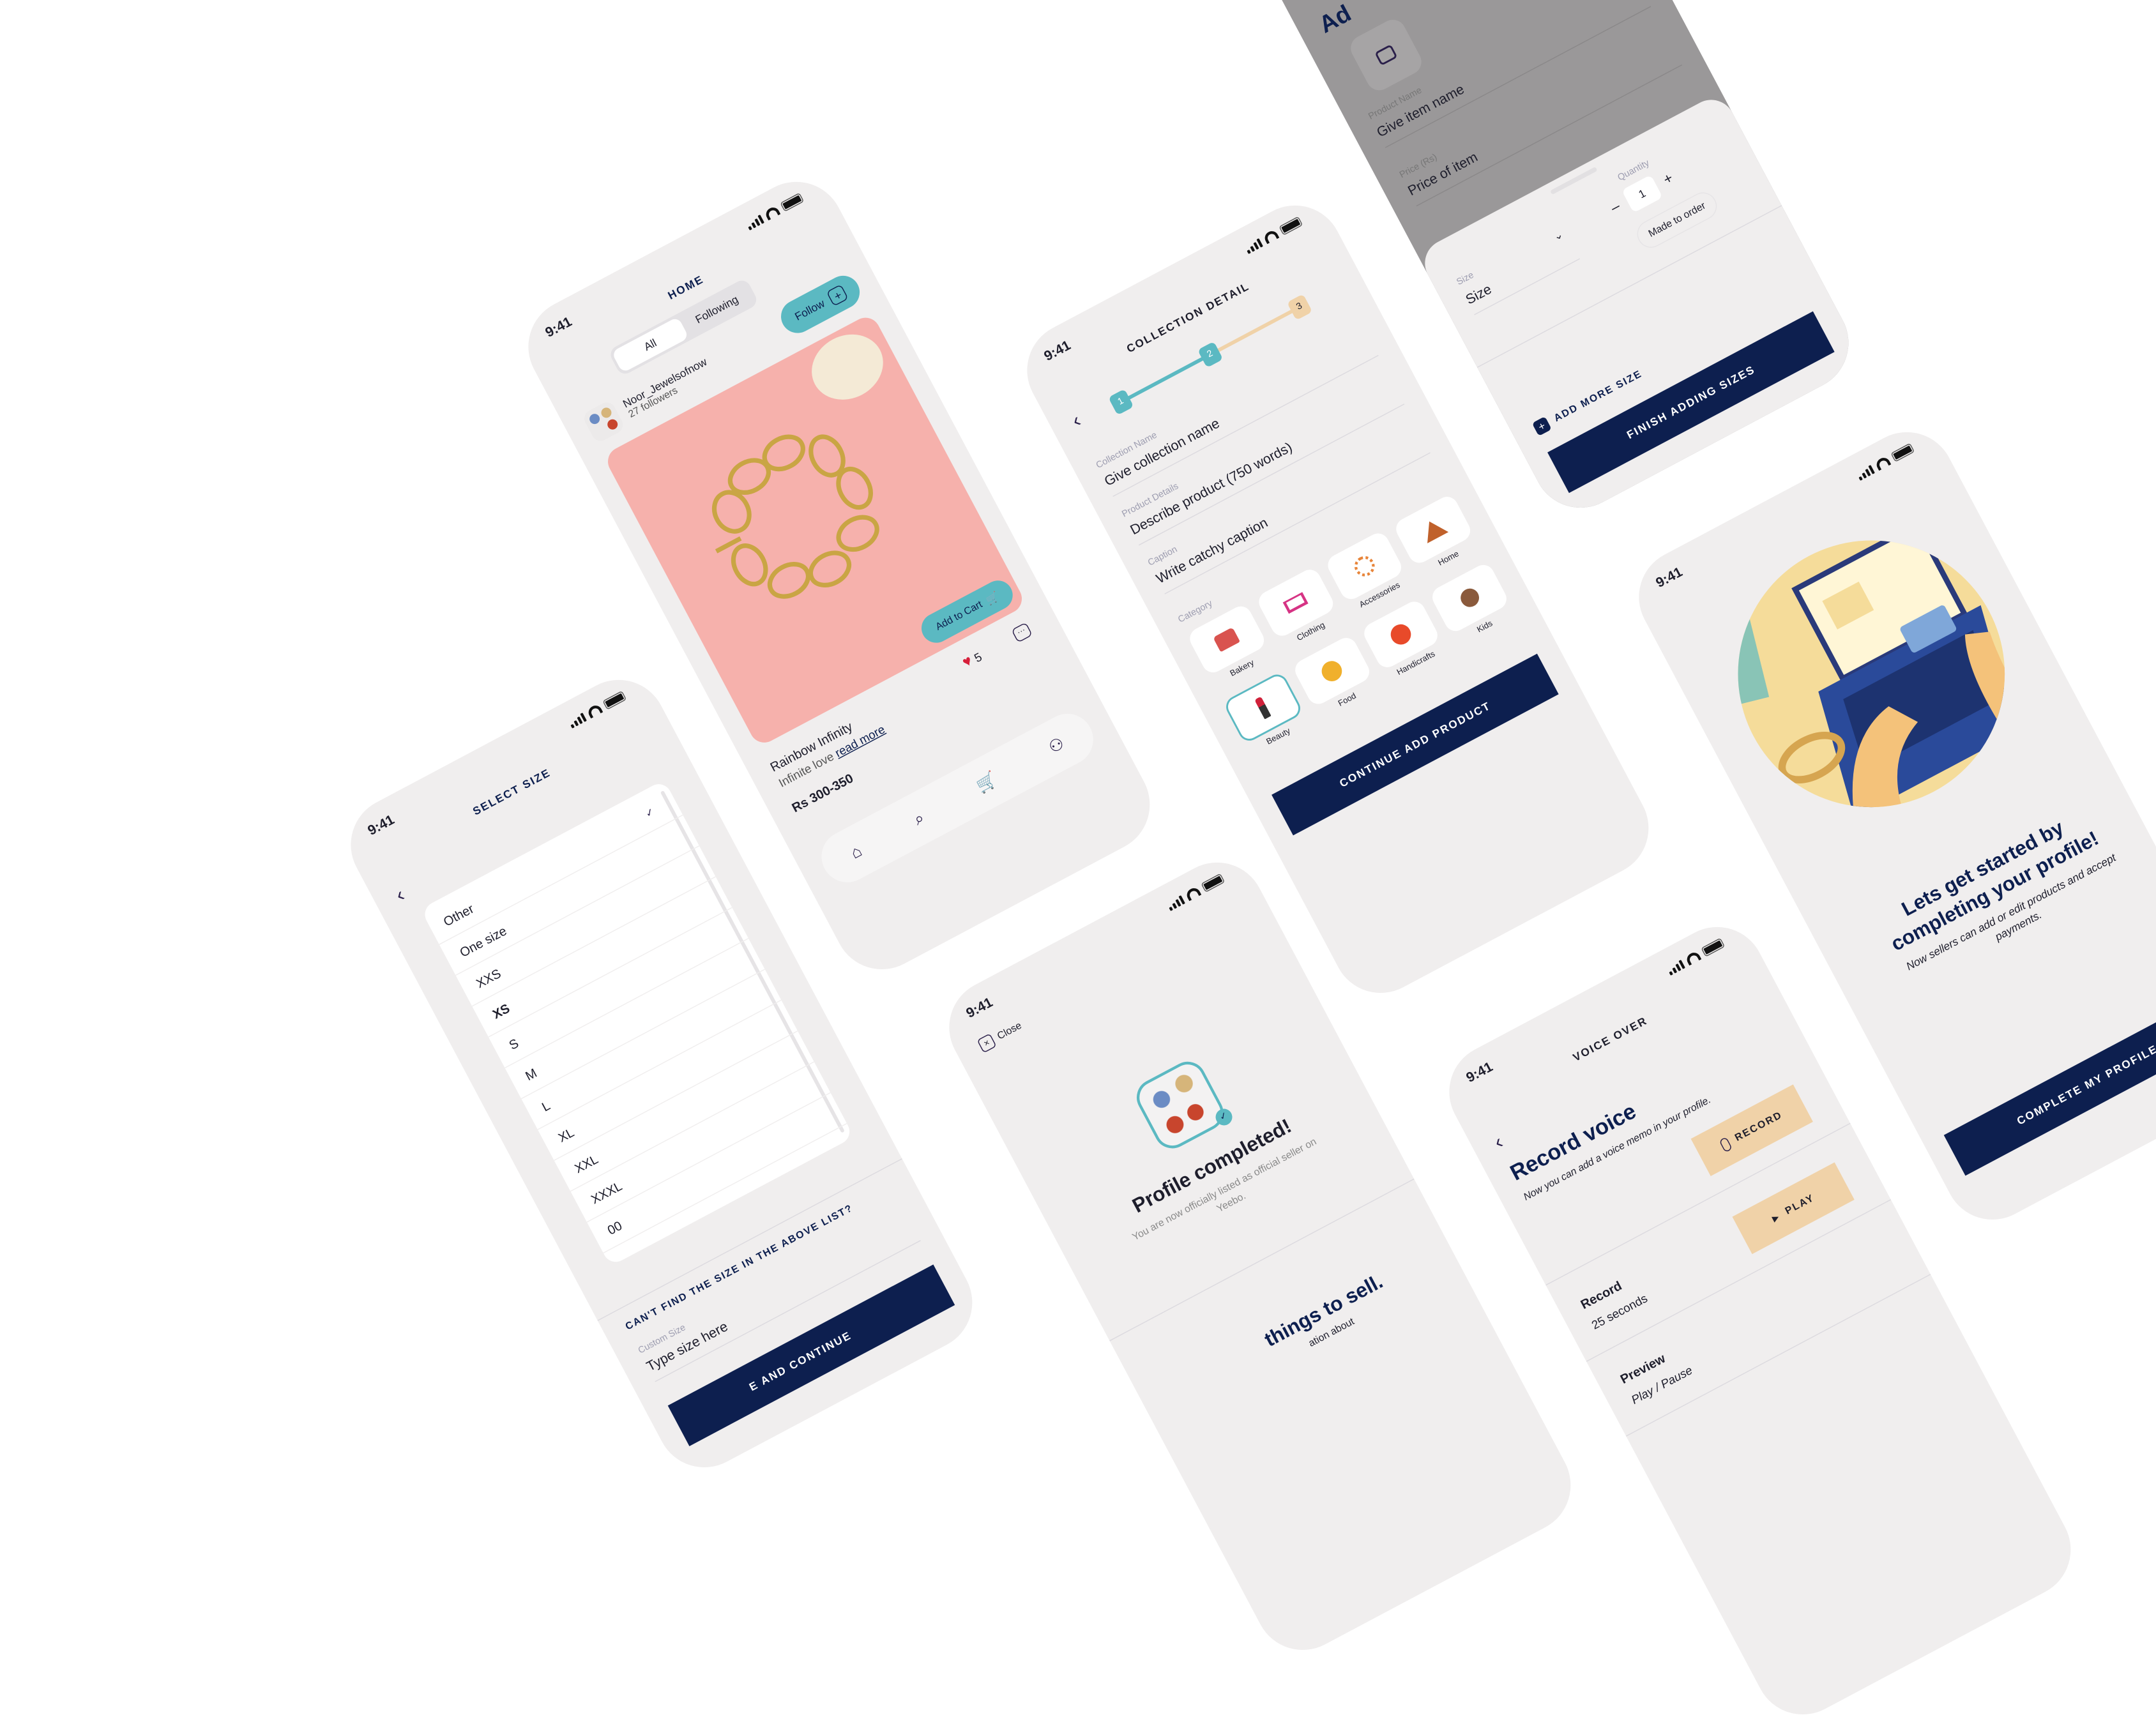 This screenshot has width=2156, height=1731. I want to click on close-label: Close, so click(1010, 1031).